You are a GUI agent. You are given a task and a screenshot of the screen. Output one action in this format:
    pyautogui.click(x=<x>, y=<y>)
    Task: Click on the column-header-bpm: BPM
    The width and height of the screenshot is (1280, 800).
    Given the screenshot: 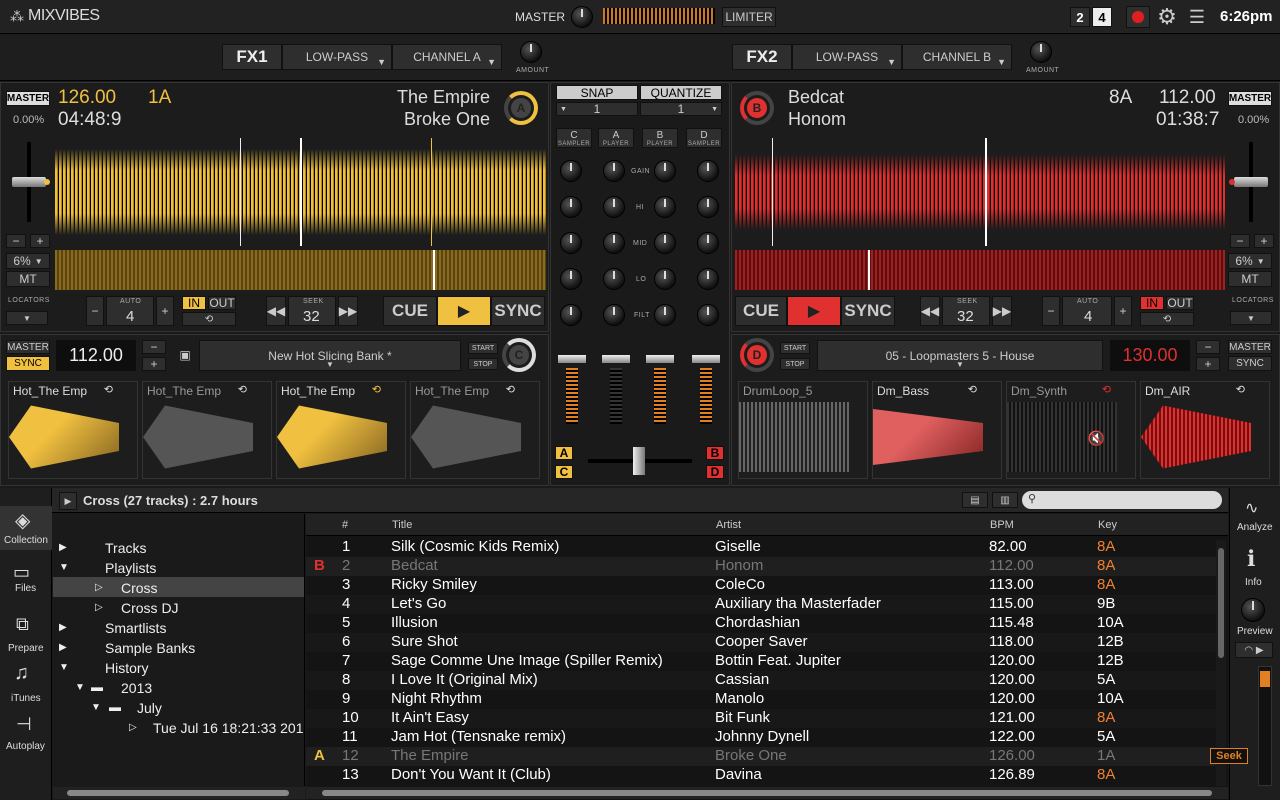 What is the action you would take?
    pyautogui.click(x=1002, y=525)
    